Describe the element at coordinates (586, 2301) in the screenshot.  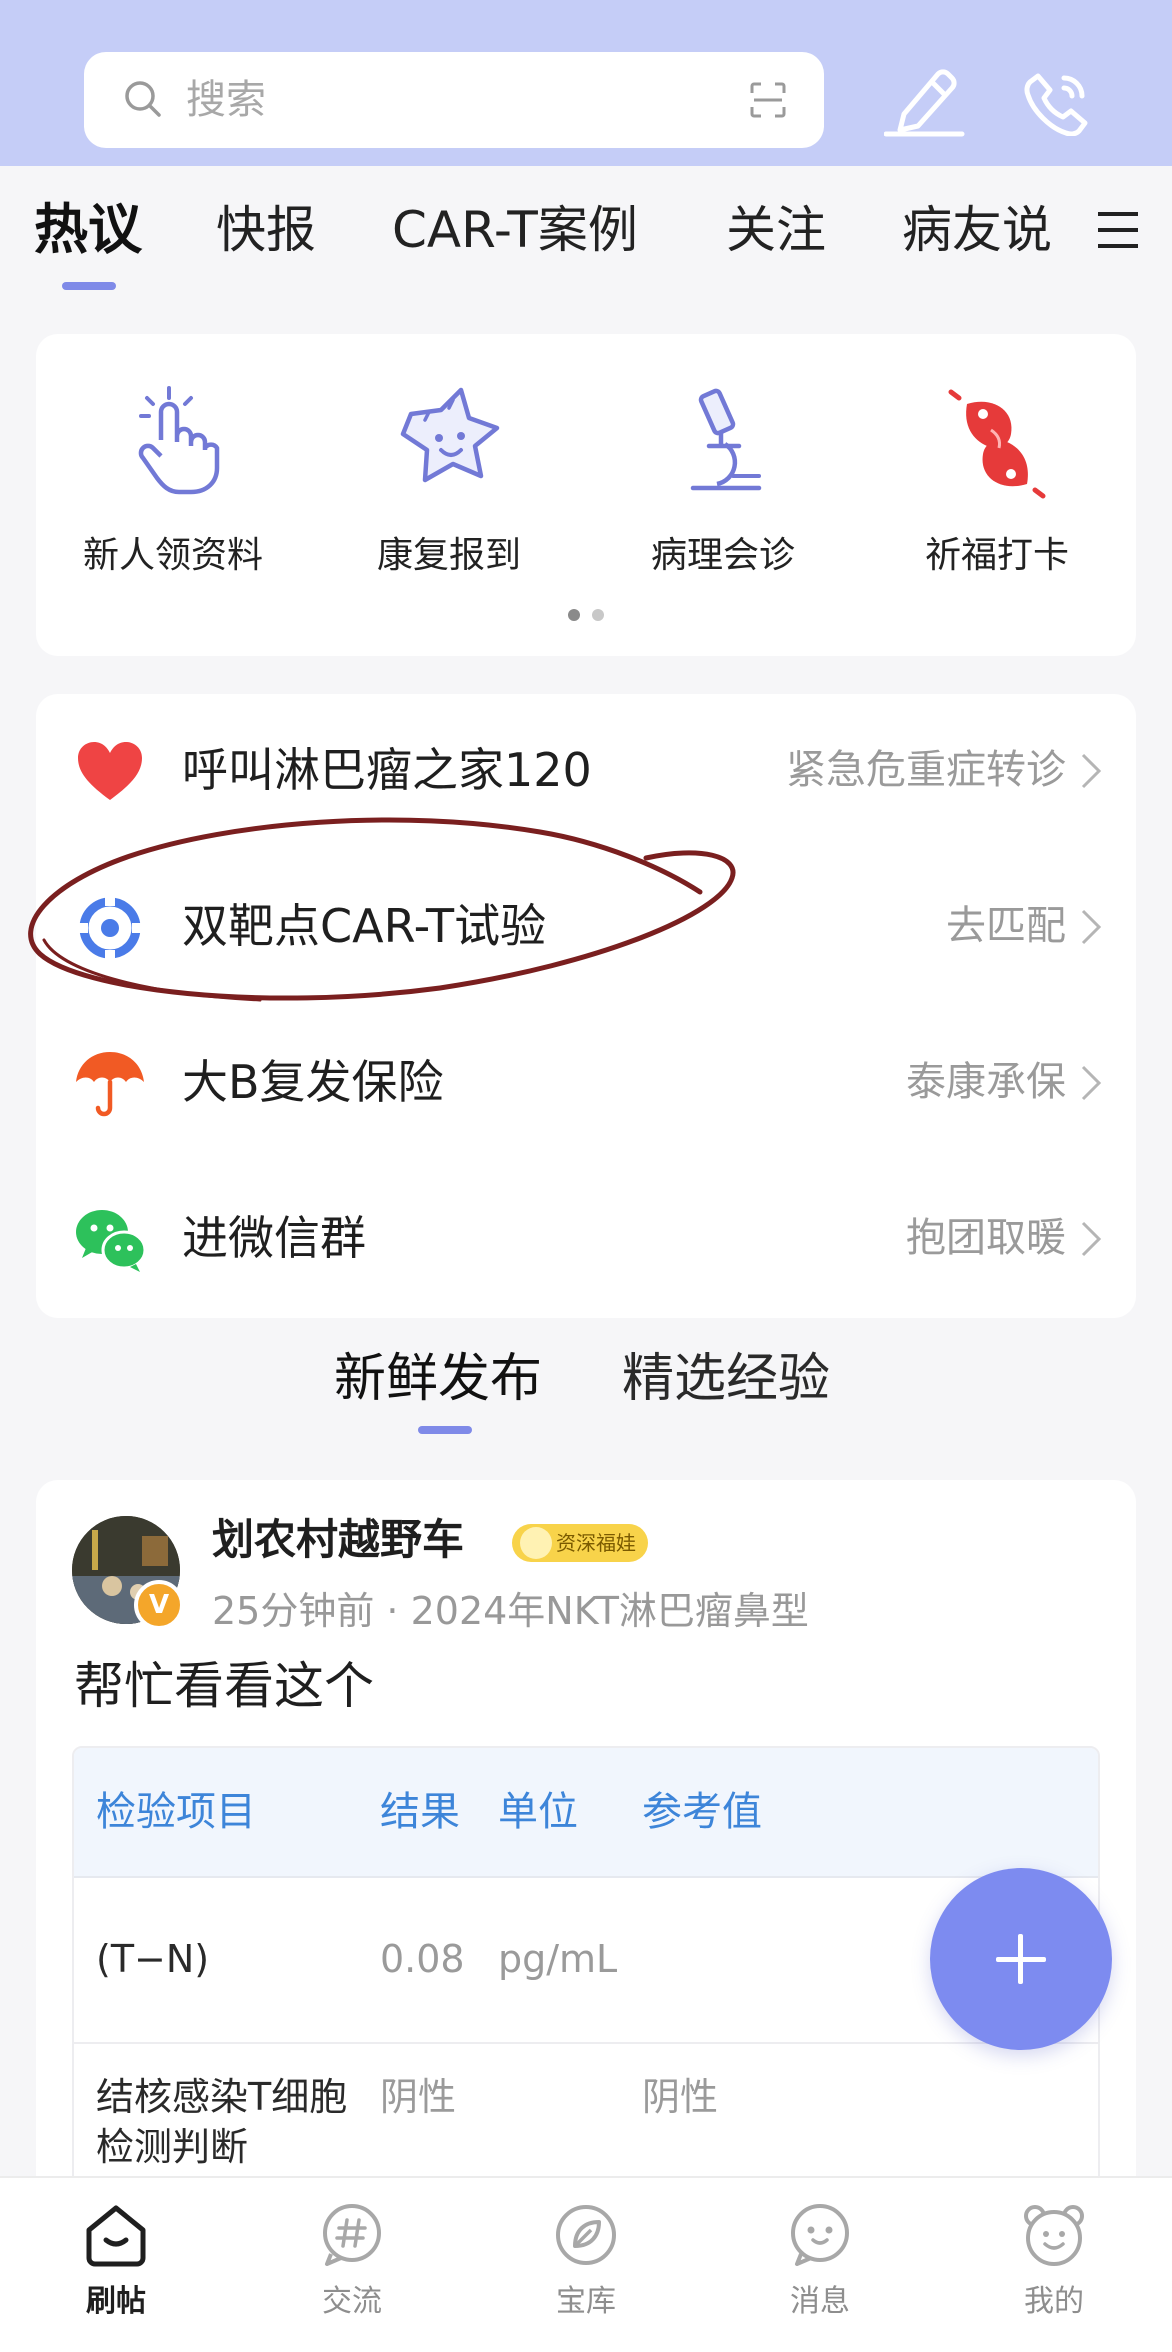
I see `nav-label: 宝库` at that location.